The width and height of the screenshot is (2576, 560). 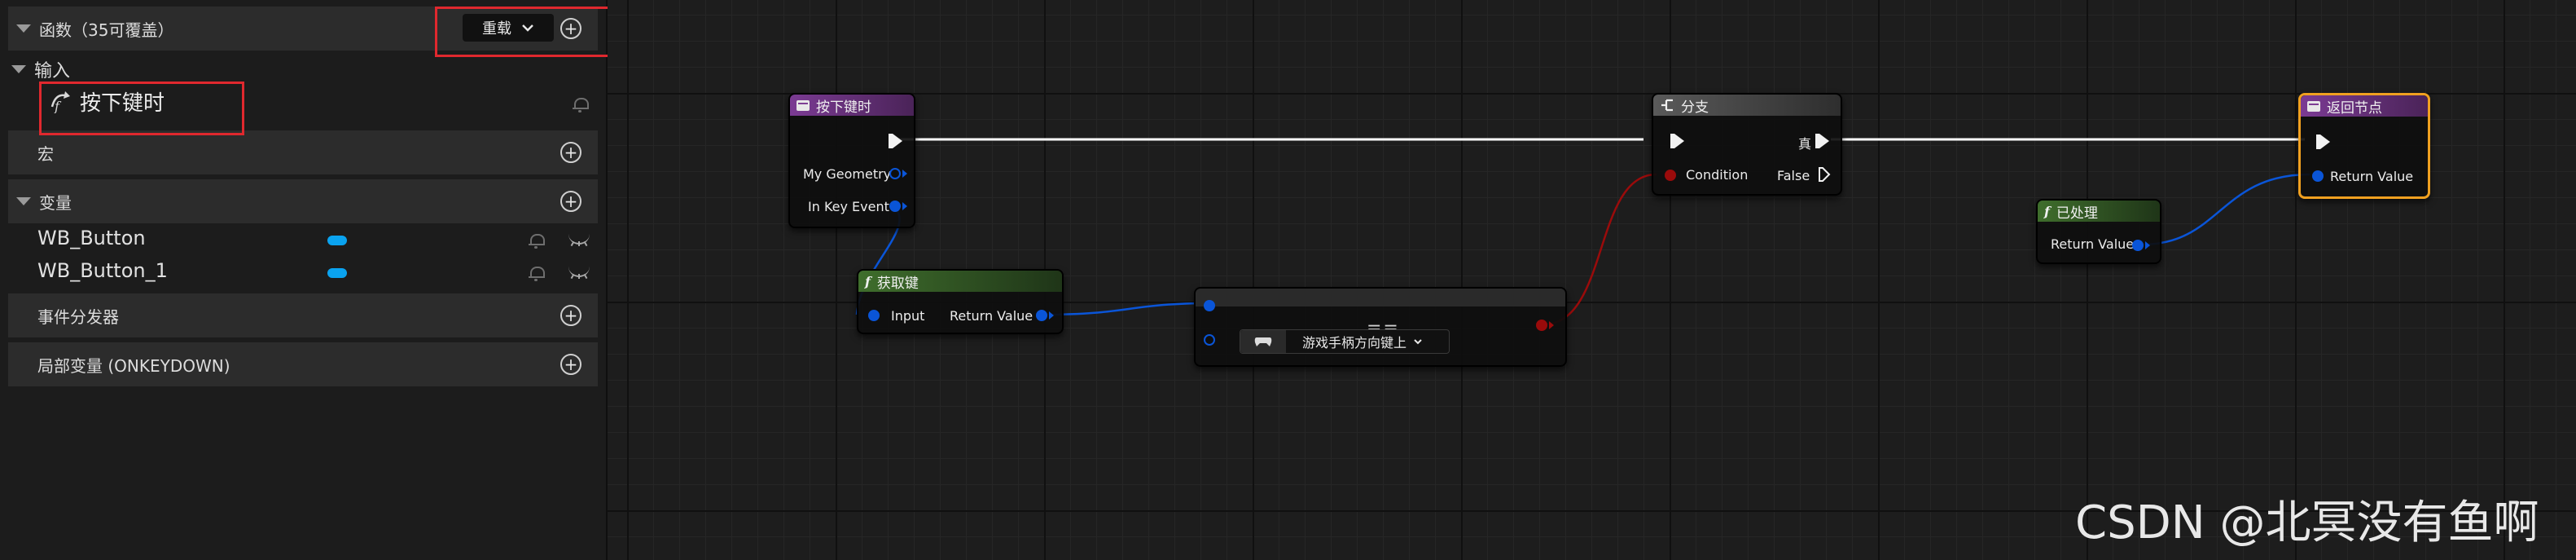 I want to click on event-dispatchers-section-header: 事件分发器 +, so click(x=303, y=315).